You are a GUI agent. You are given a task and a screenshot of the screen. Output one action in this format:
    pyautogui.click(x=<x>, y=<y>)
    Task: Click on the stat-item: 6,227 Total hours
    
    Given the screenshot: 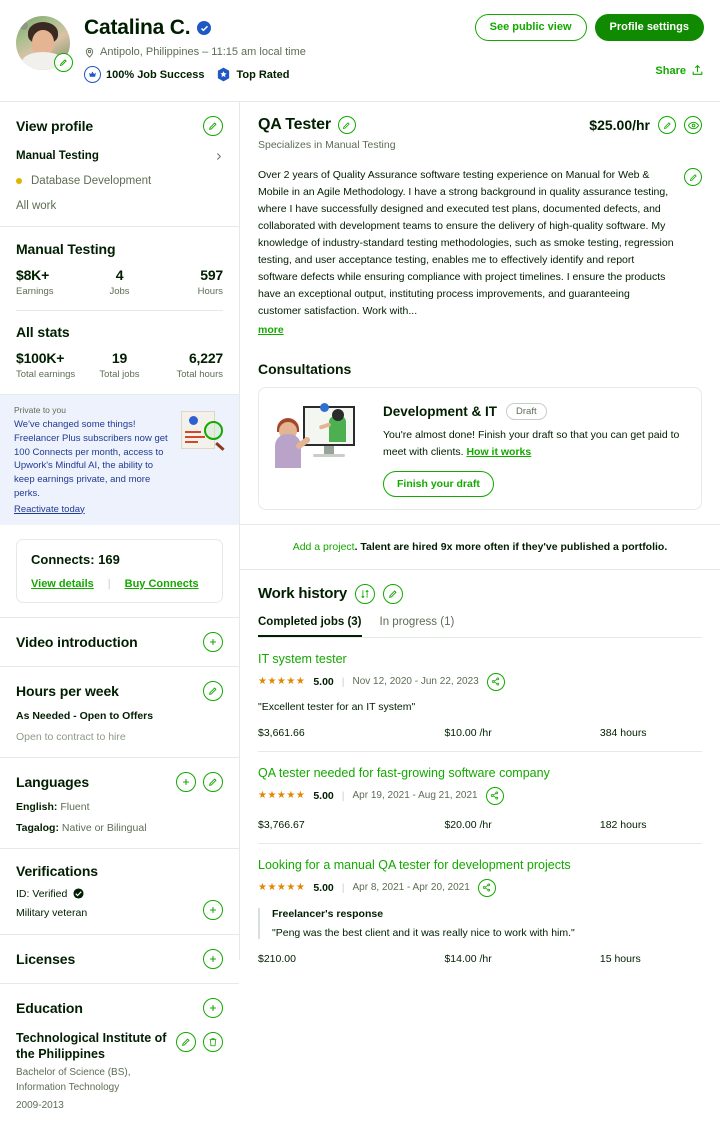 What is the action you would take?
    pyautogui.click(x=189, y=365)
    